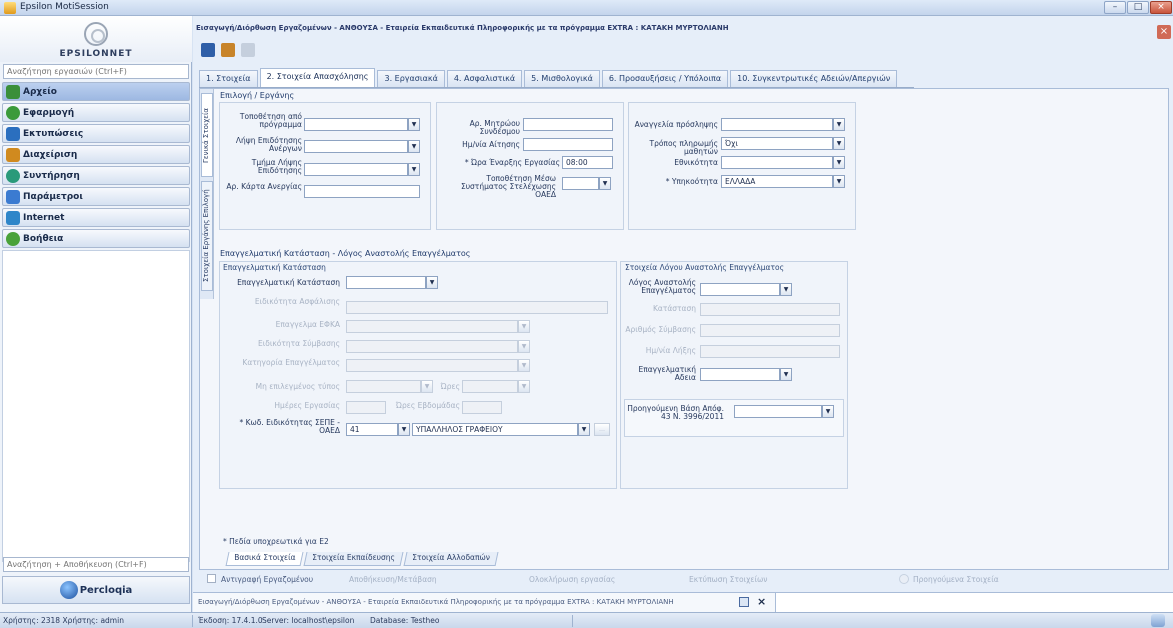 The height and width of the screenshot is (628, 1173). I want to click on restore-icon, so click(744, 602).